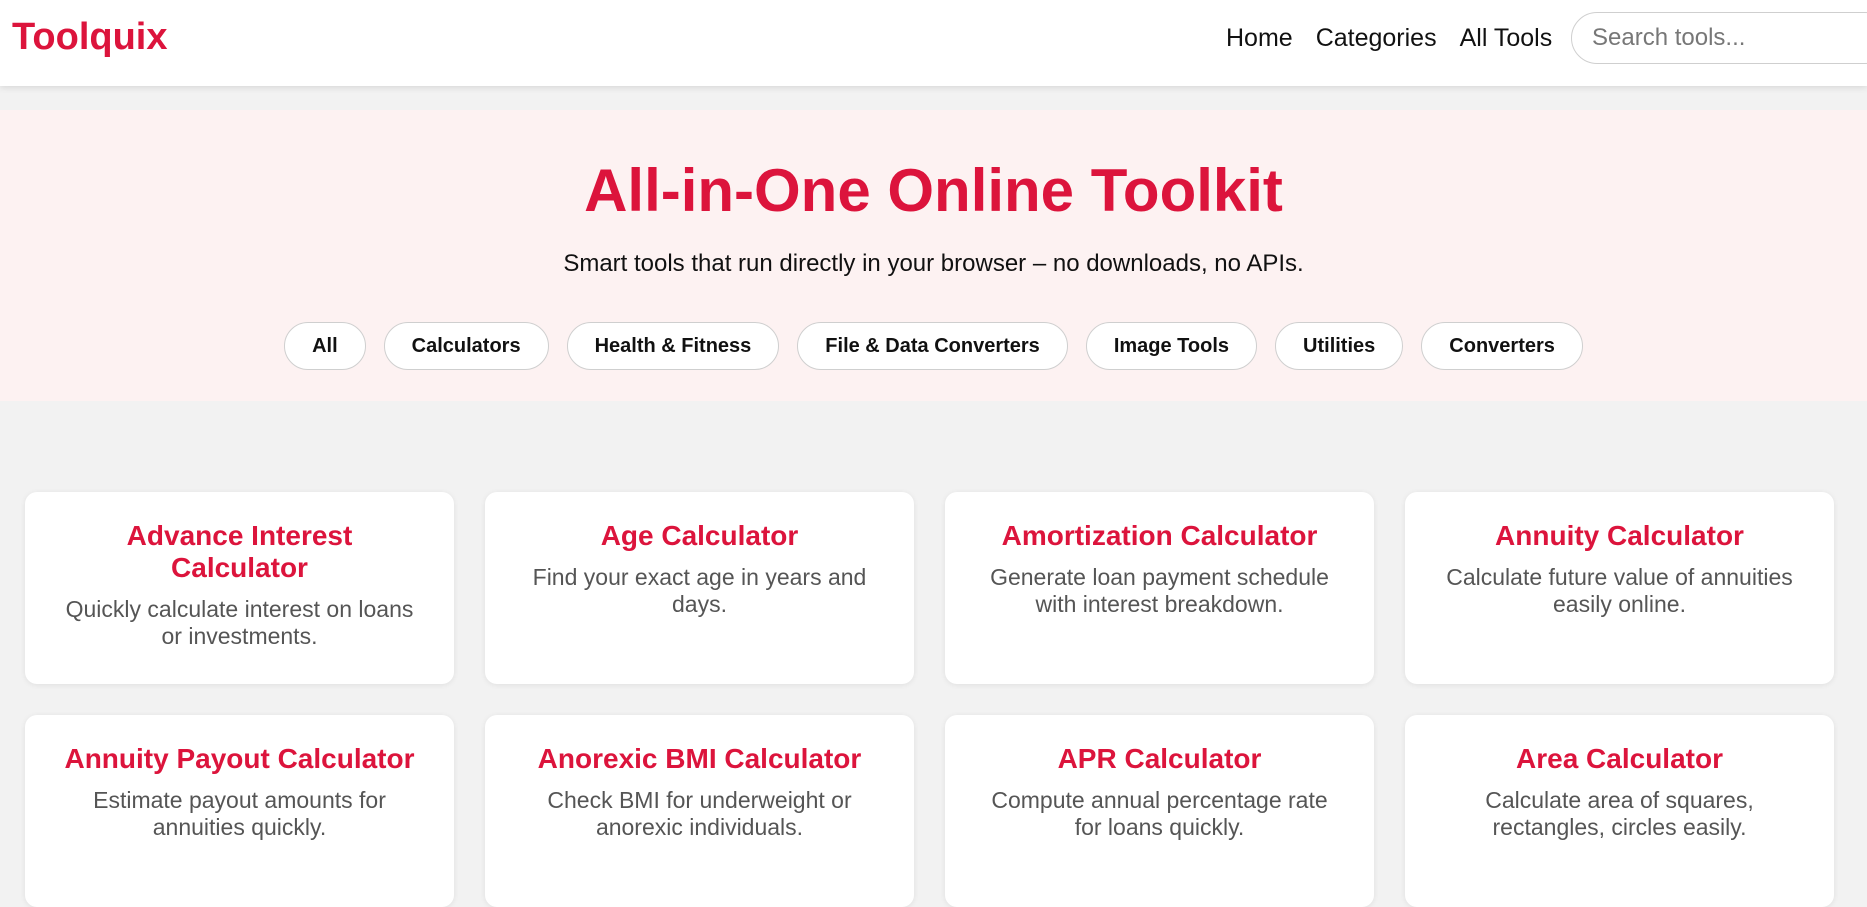 The height and width of the screenshot is (907, 1867). Describe the element at coordinates (1506, 38) in the screenshot. I see `nav-all-tools-link: All Tools` at that location.